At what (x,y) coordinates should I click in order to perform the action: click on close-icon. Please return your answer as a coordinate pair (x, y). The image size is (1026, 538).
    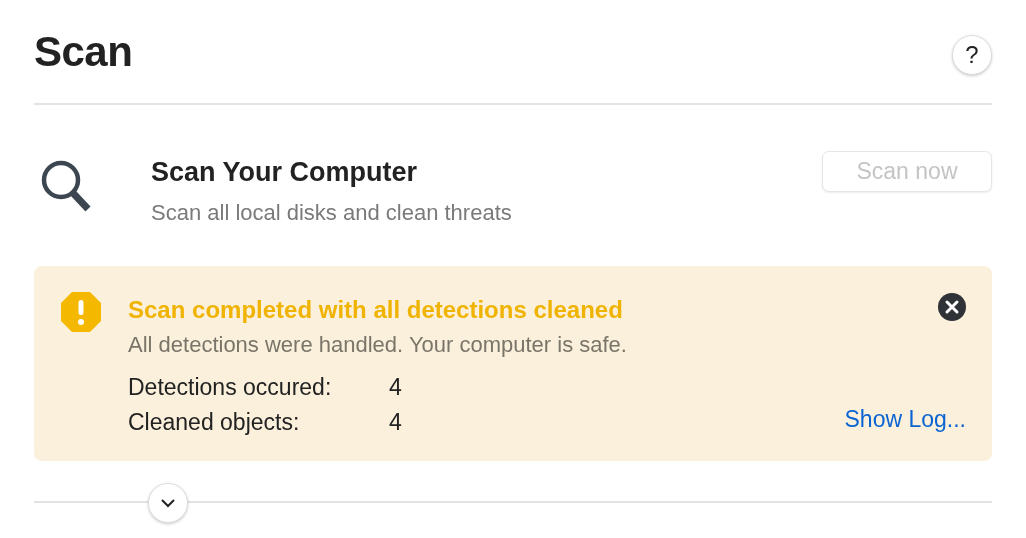
    Looking at the image, I should click on (952, 307).